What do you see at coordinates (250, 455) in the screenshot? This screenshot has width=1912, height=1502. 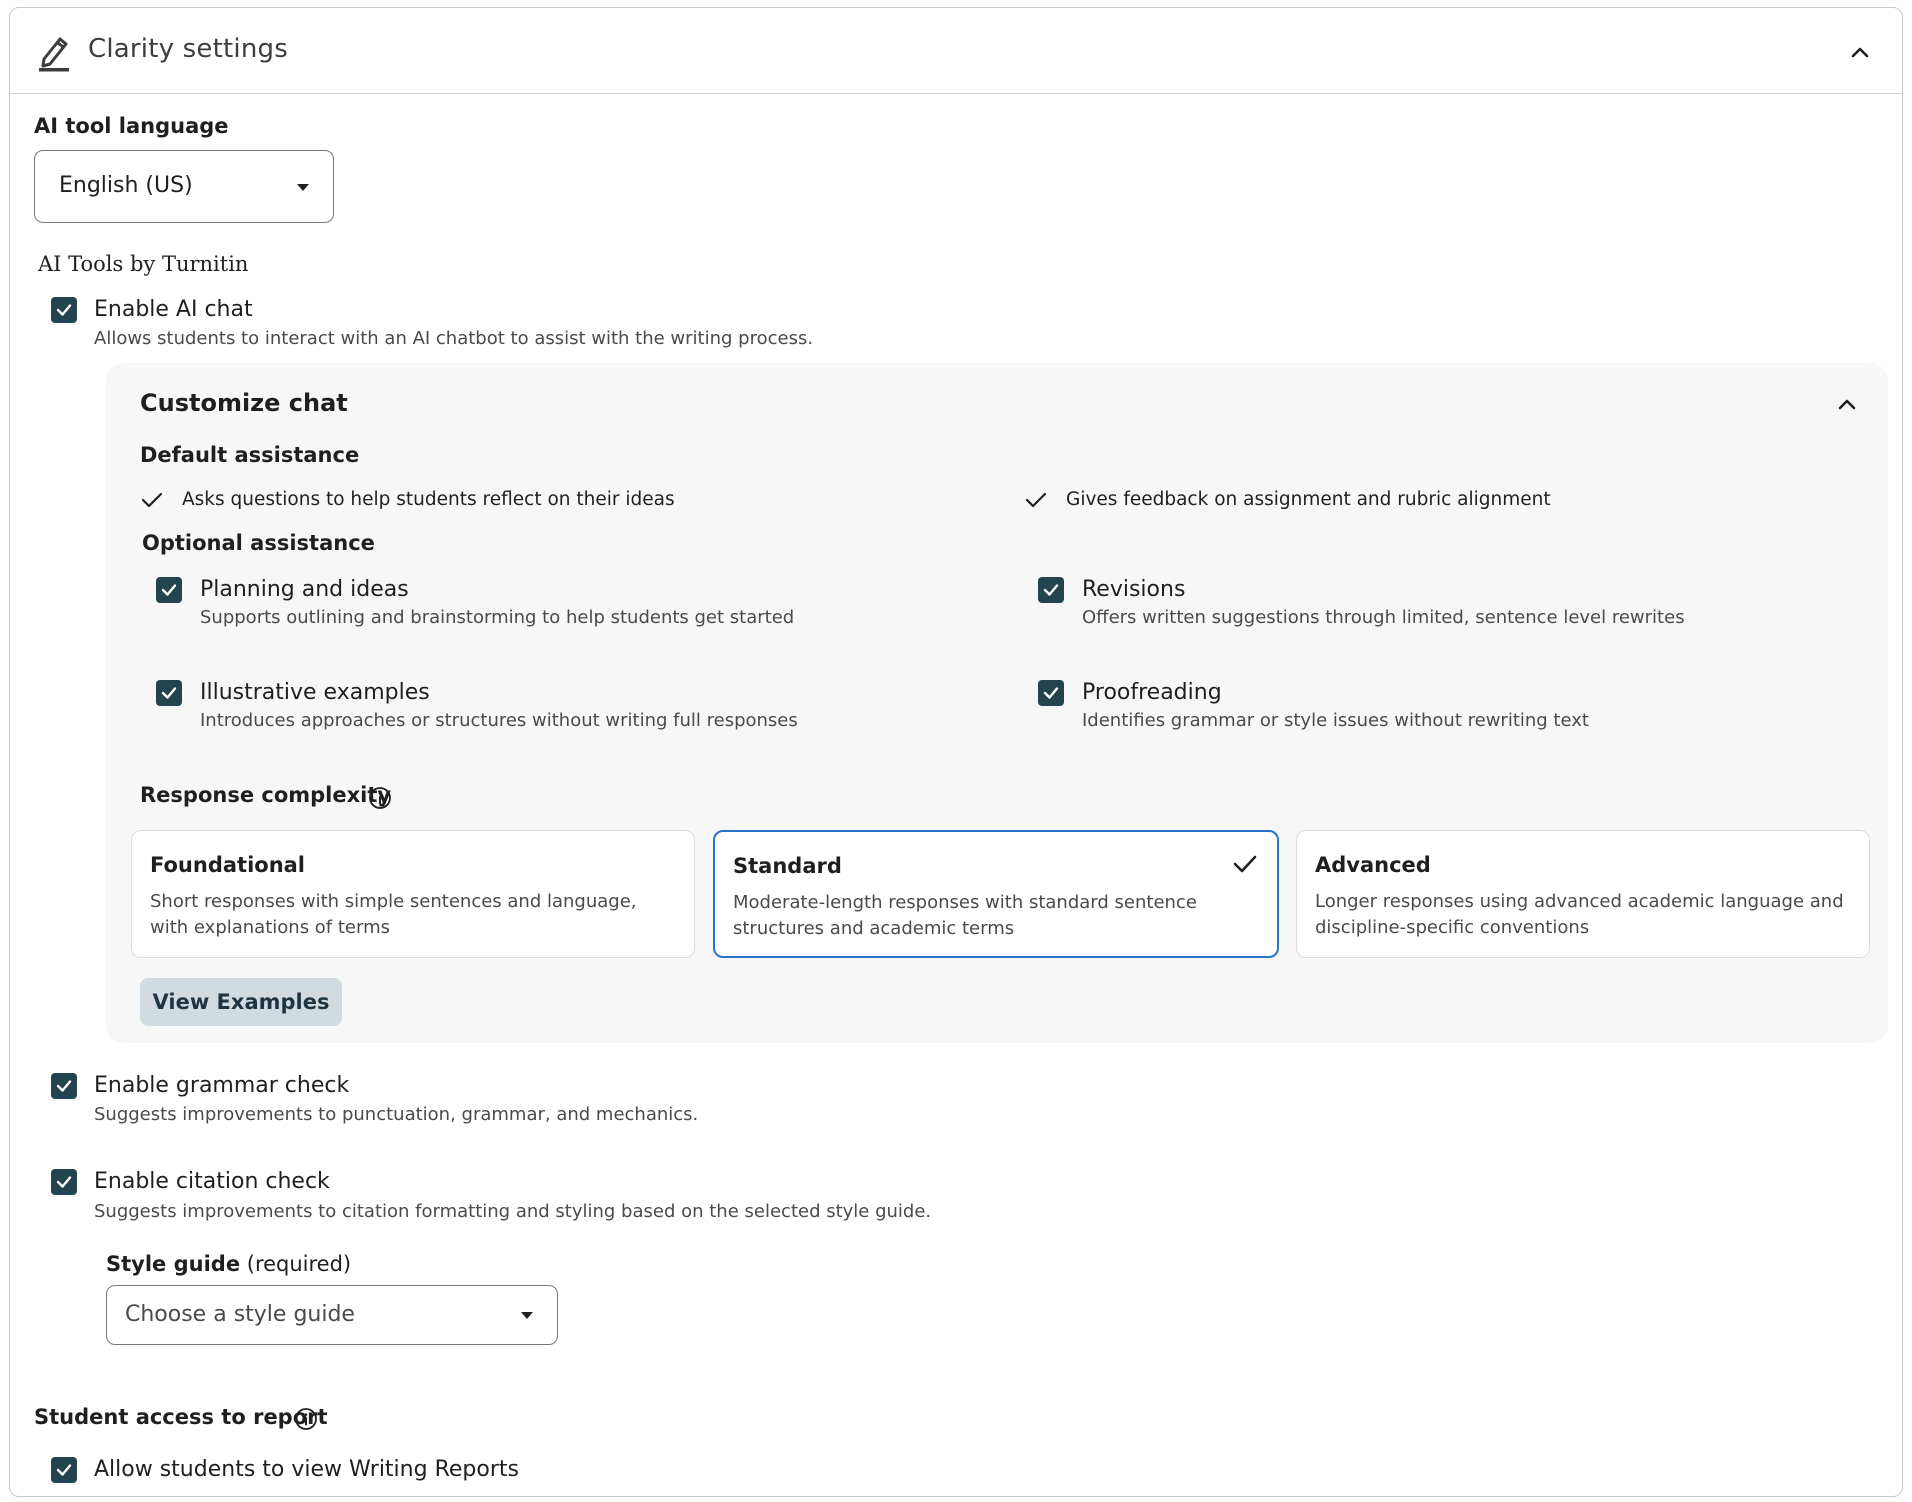 I see `default-assistance-heading: Default assistance` at bounding box center [250, 455].